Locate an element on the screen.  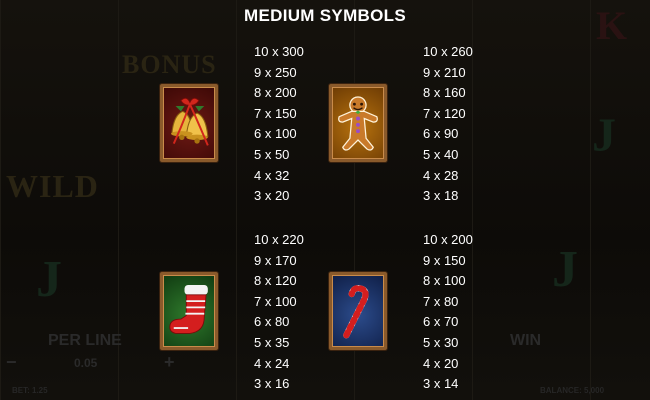
plus-button: + is located at coordinates (169, 362).